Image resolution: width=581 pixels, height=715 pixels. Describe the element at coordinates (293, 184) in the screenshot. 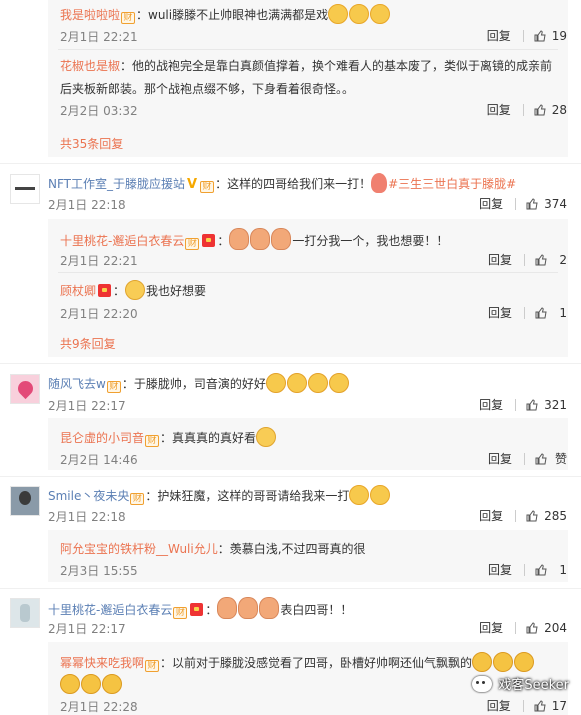

I see `comment-text: ：这样的四哥给我们来一打！` at that location.